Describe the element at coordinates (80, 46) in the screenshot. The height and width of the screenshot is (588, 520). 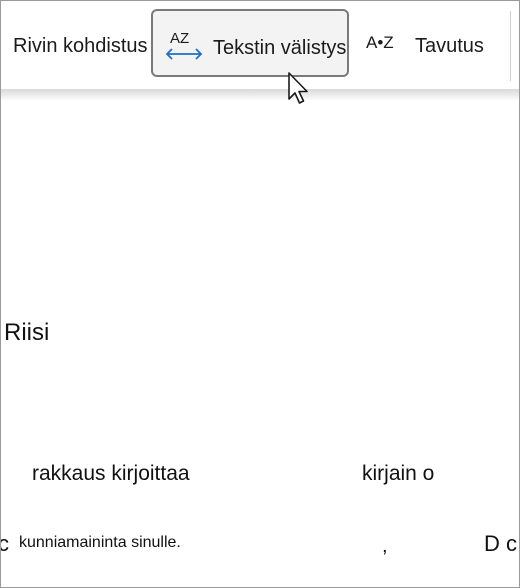
I see `line-alignment-button: Rivin kohdistus` at that location.